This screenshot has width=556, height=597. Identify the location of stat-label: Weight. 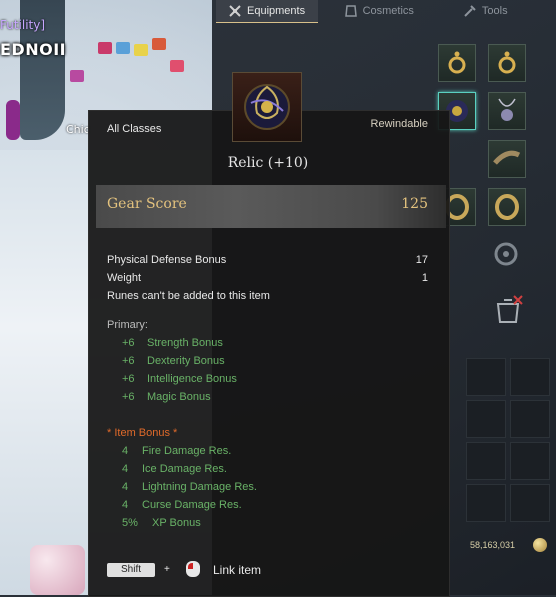
(124, 278).